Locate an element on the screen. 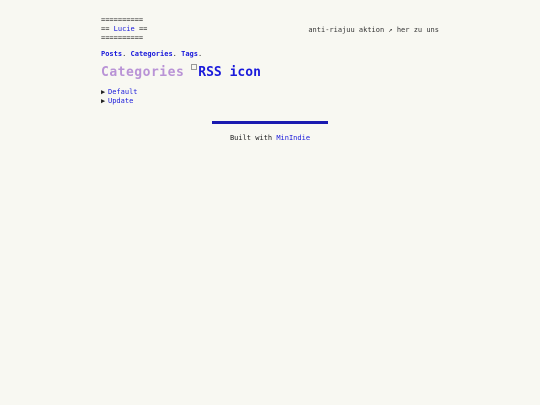 This screenshot has height=405, width=540. brand-prefix: == is located at coordinates (107, 29).